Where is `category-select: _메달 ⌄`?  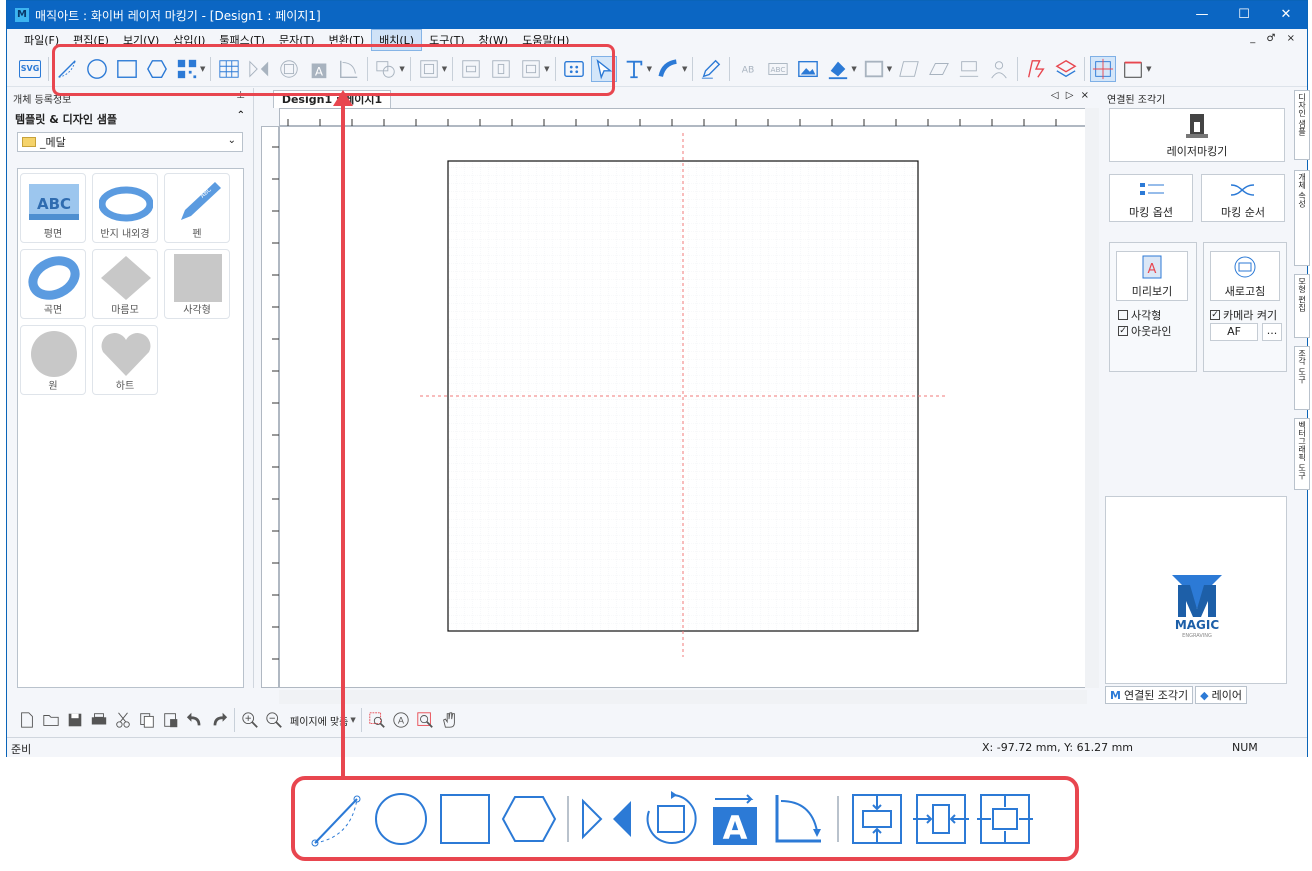 category-select: _메달 ⌄ is located at coordinates (130, 142).